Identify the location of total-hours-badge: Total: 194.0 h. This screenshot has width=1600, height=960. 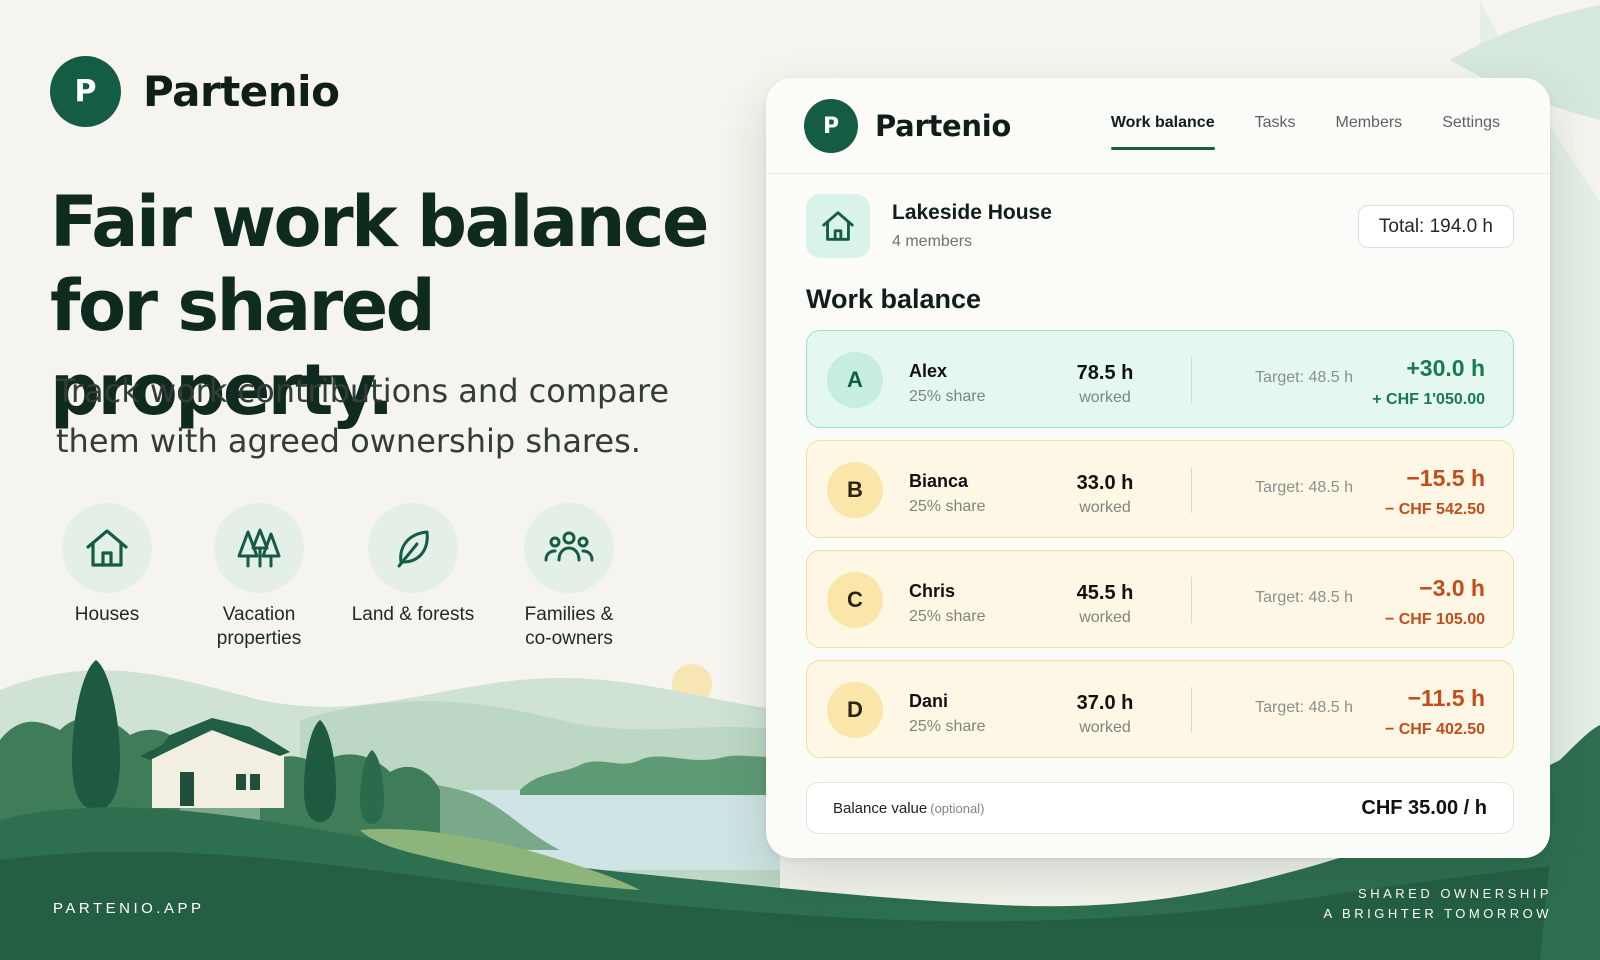
(1435, 226).